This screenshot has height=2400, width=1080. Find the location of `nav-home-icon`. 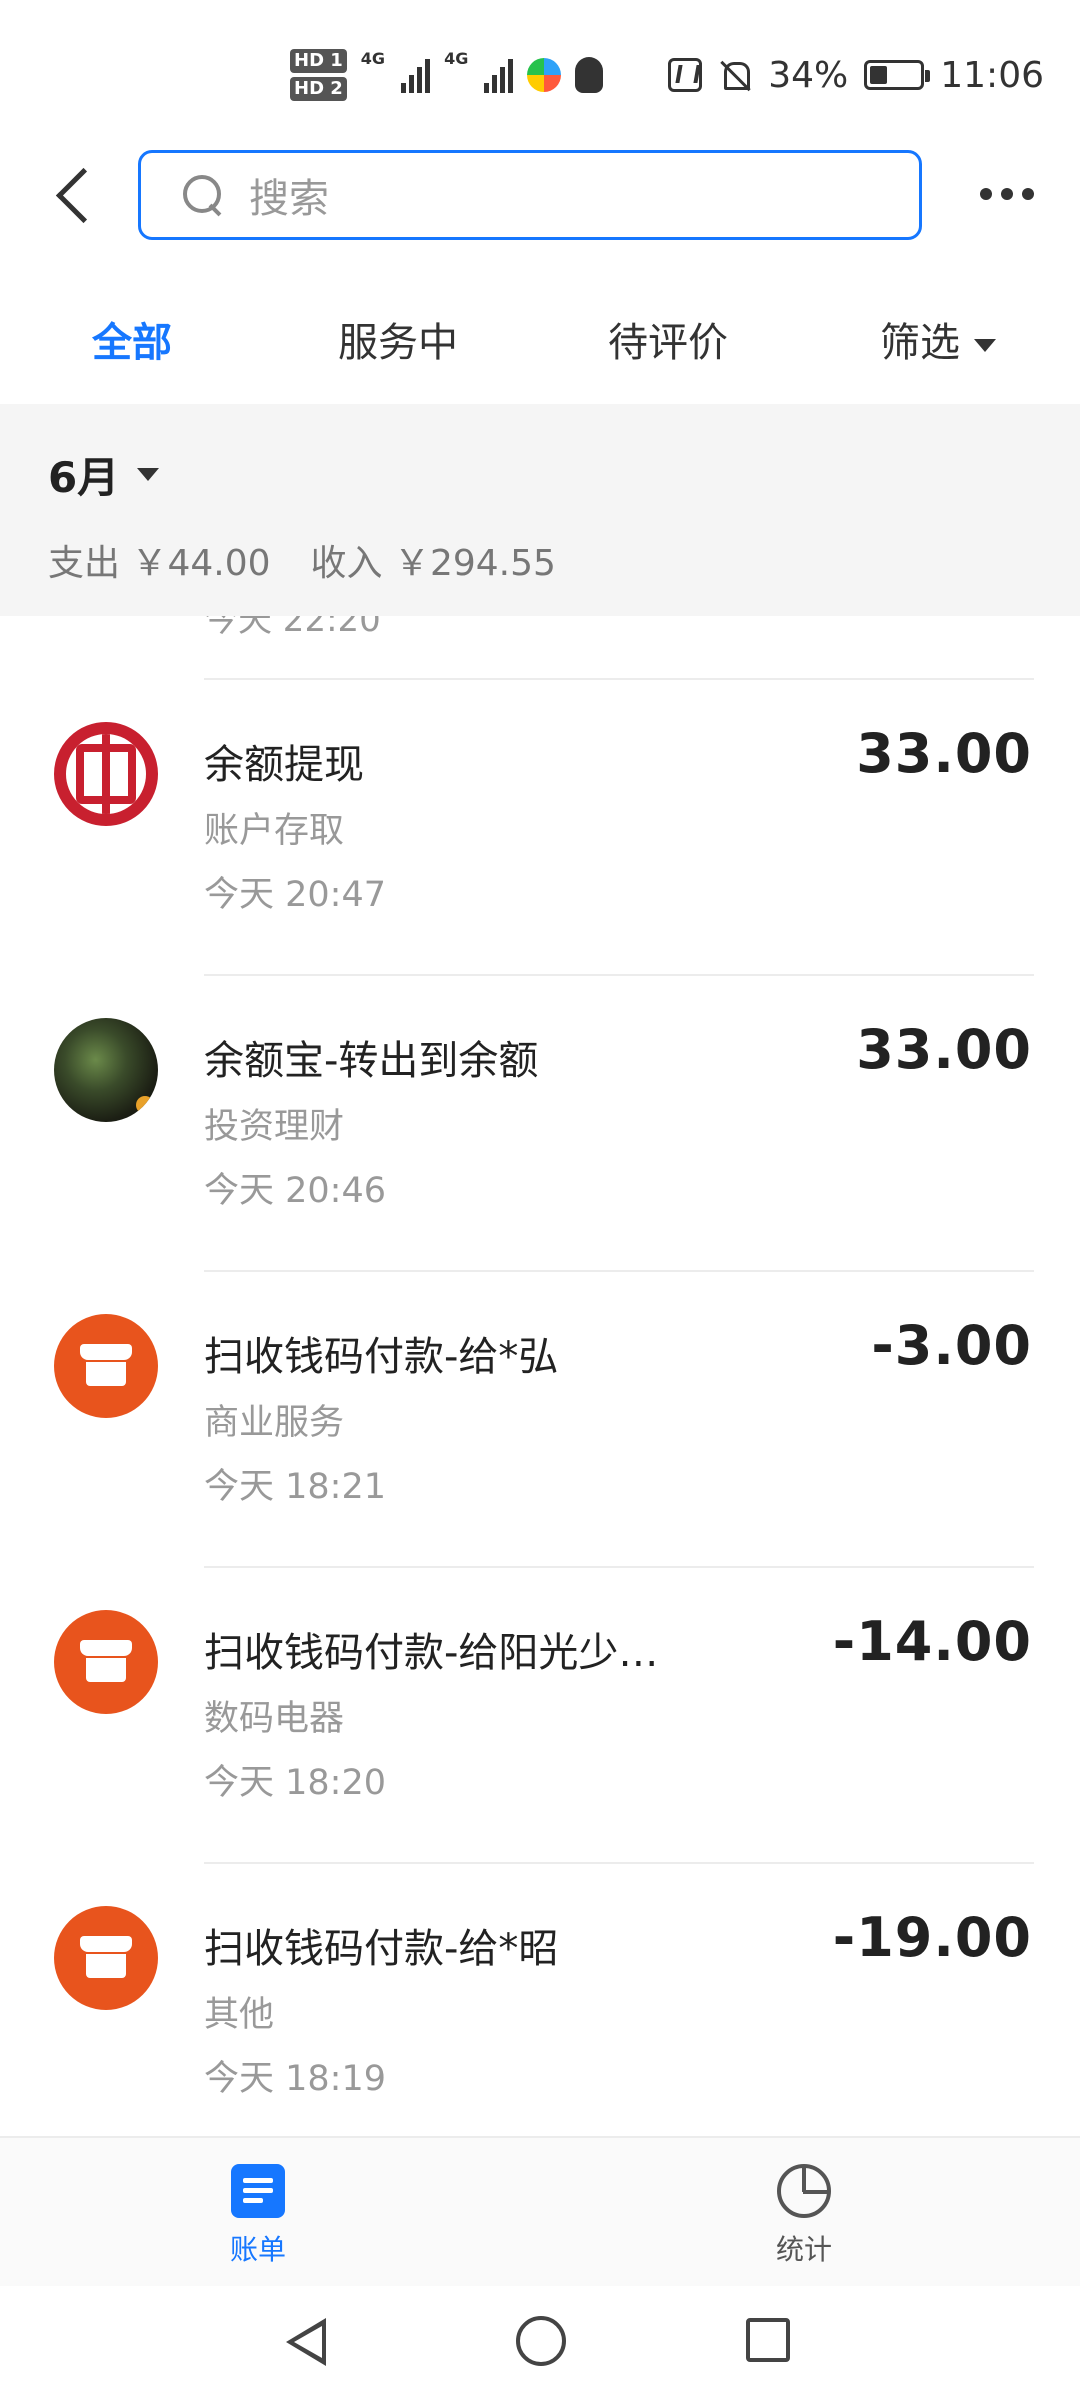

nav-home-icon is located at coordinates (541, 2341).